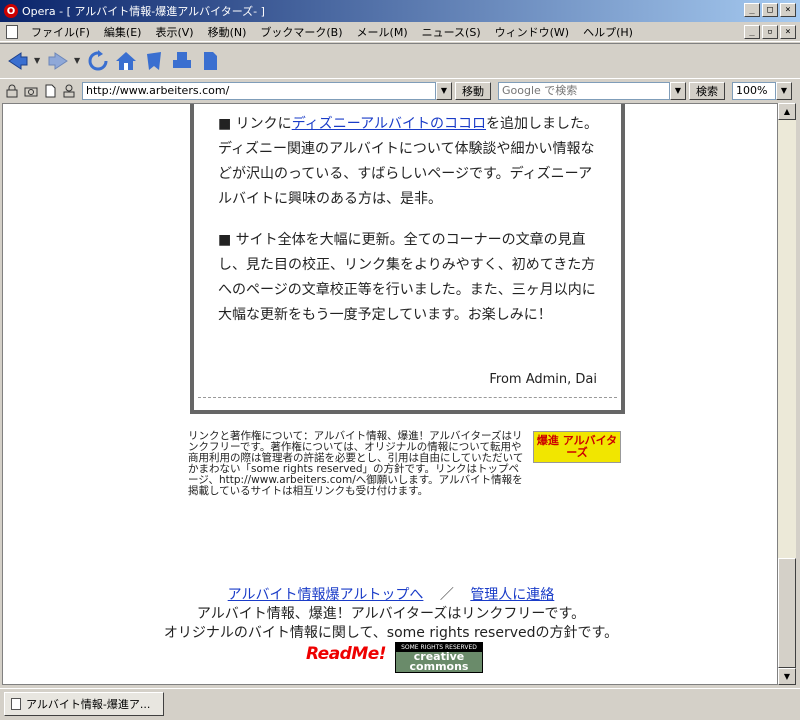 The width and height of the screenshot is (800, 720). Describe the element at coordinates (227, 32) in the screenshot. I see `menu-navigate: 移動(N)` at that location.